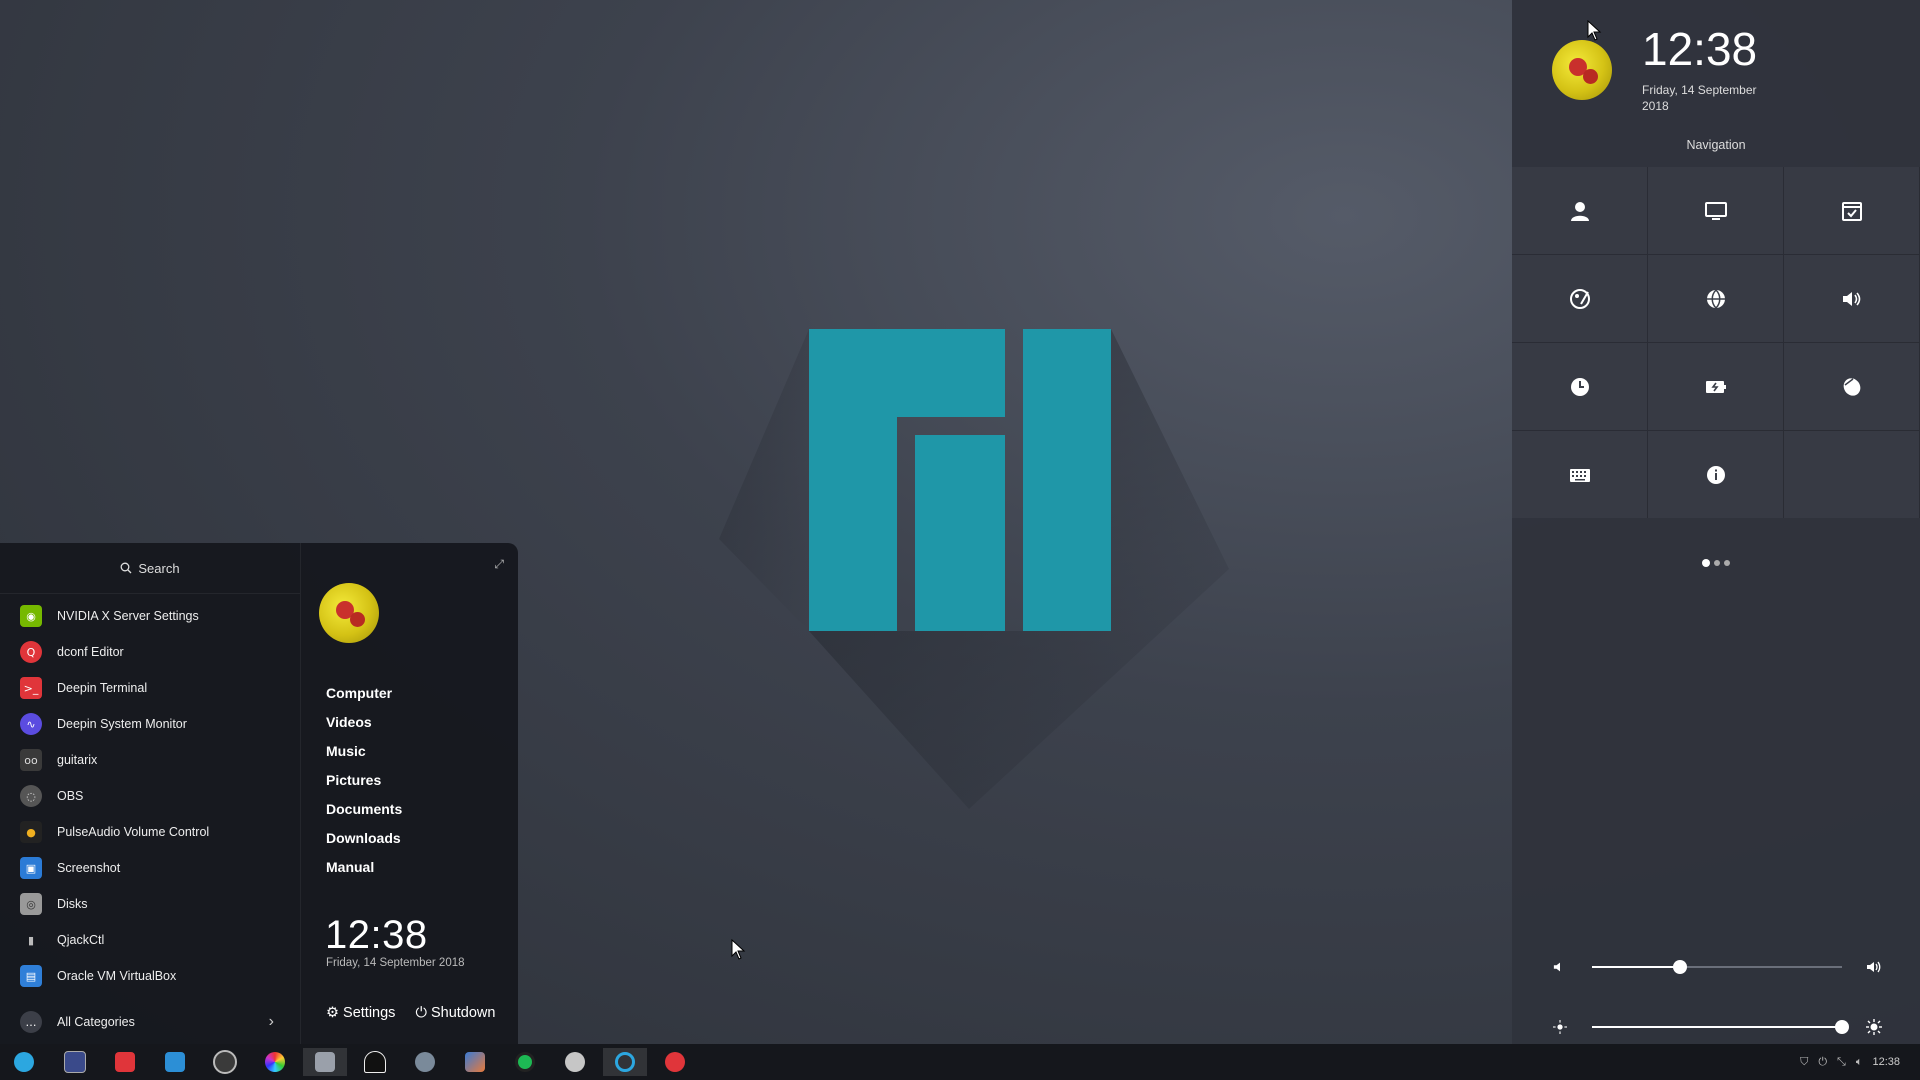 Image resolution: width=1920 pixels, height=1080 pixels. I want to click on tile-mouse, so click(1851, 386).